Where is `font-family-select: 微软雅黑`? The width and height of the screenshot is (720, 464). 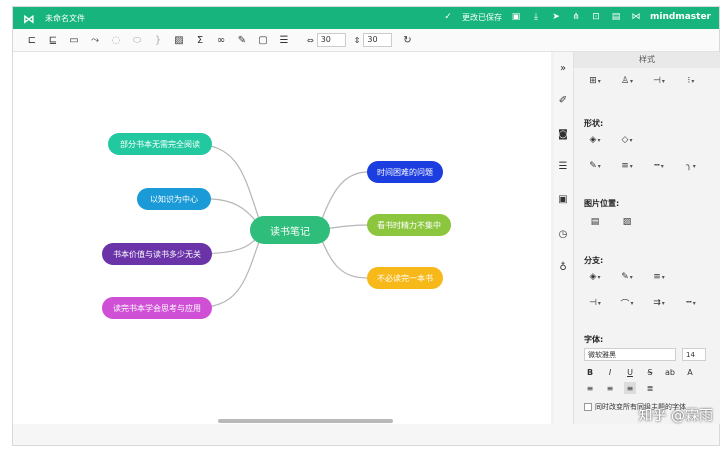
font-family-select: 微软雅黑 is located at coordinates (630, 354).